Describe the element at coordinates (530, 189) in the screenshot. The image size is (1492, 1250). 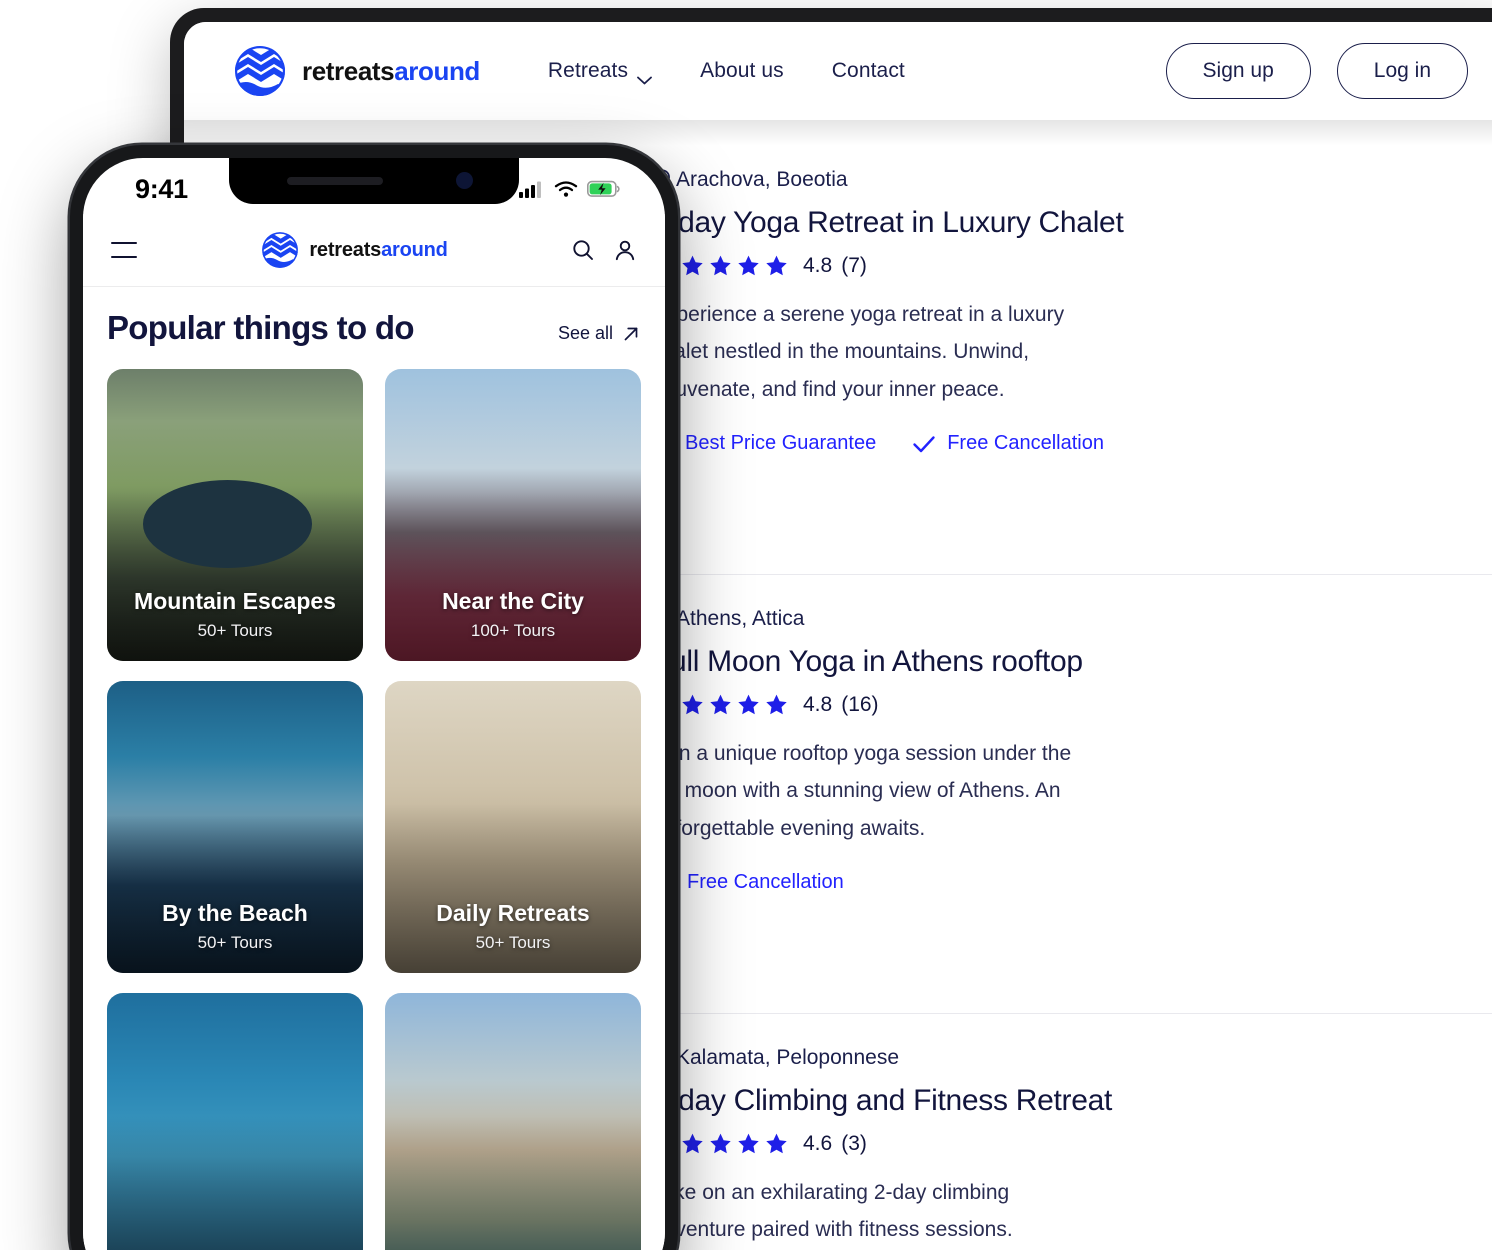
I see `cellular-signal-icon` at that location.